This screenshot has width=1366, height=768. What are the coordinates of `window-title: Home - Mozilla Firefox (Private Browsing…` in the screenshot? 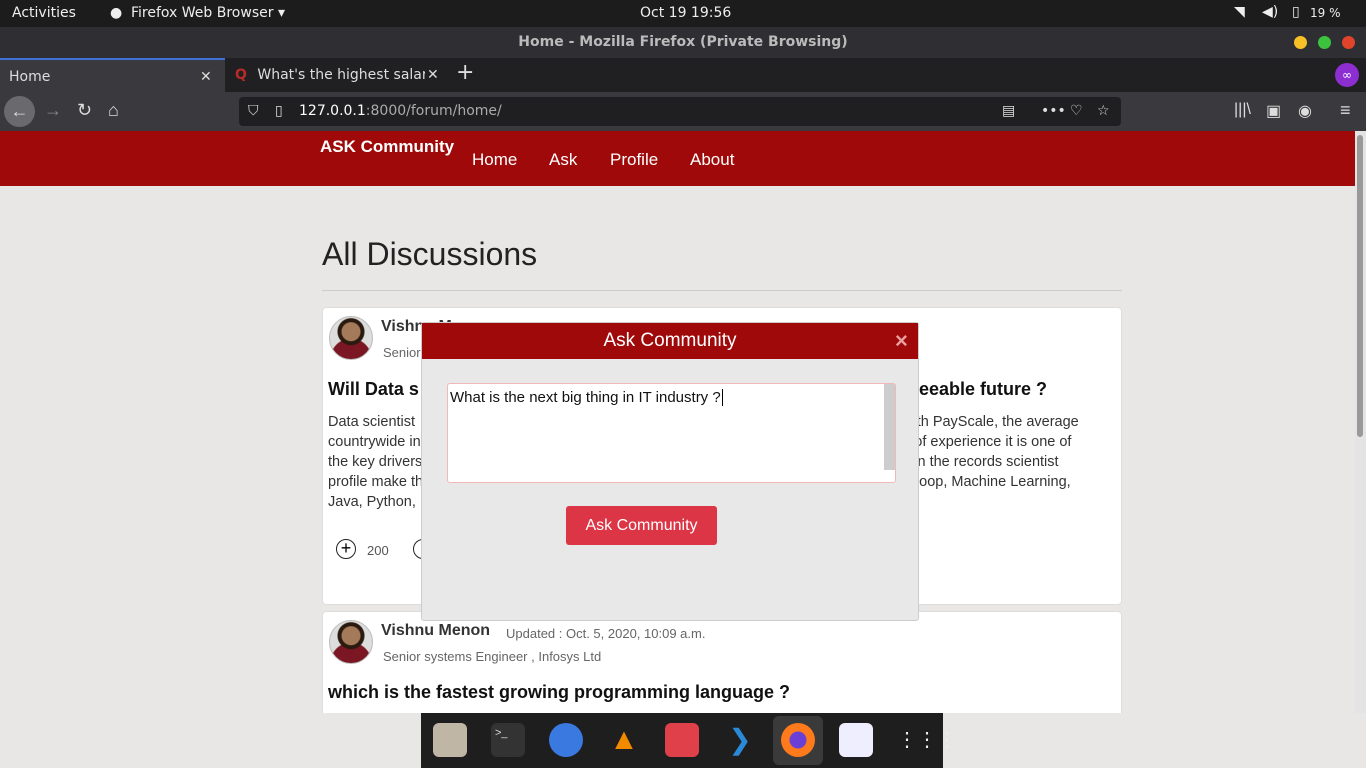 It's located at (683, 42).